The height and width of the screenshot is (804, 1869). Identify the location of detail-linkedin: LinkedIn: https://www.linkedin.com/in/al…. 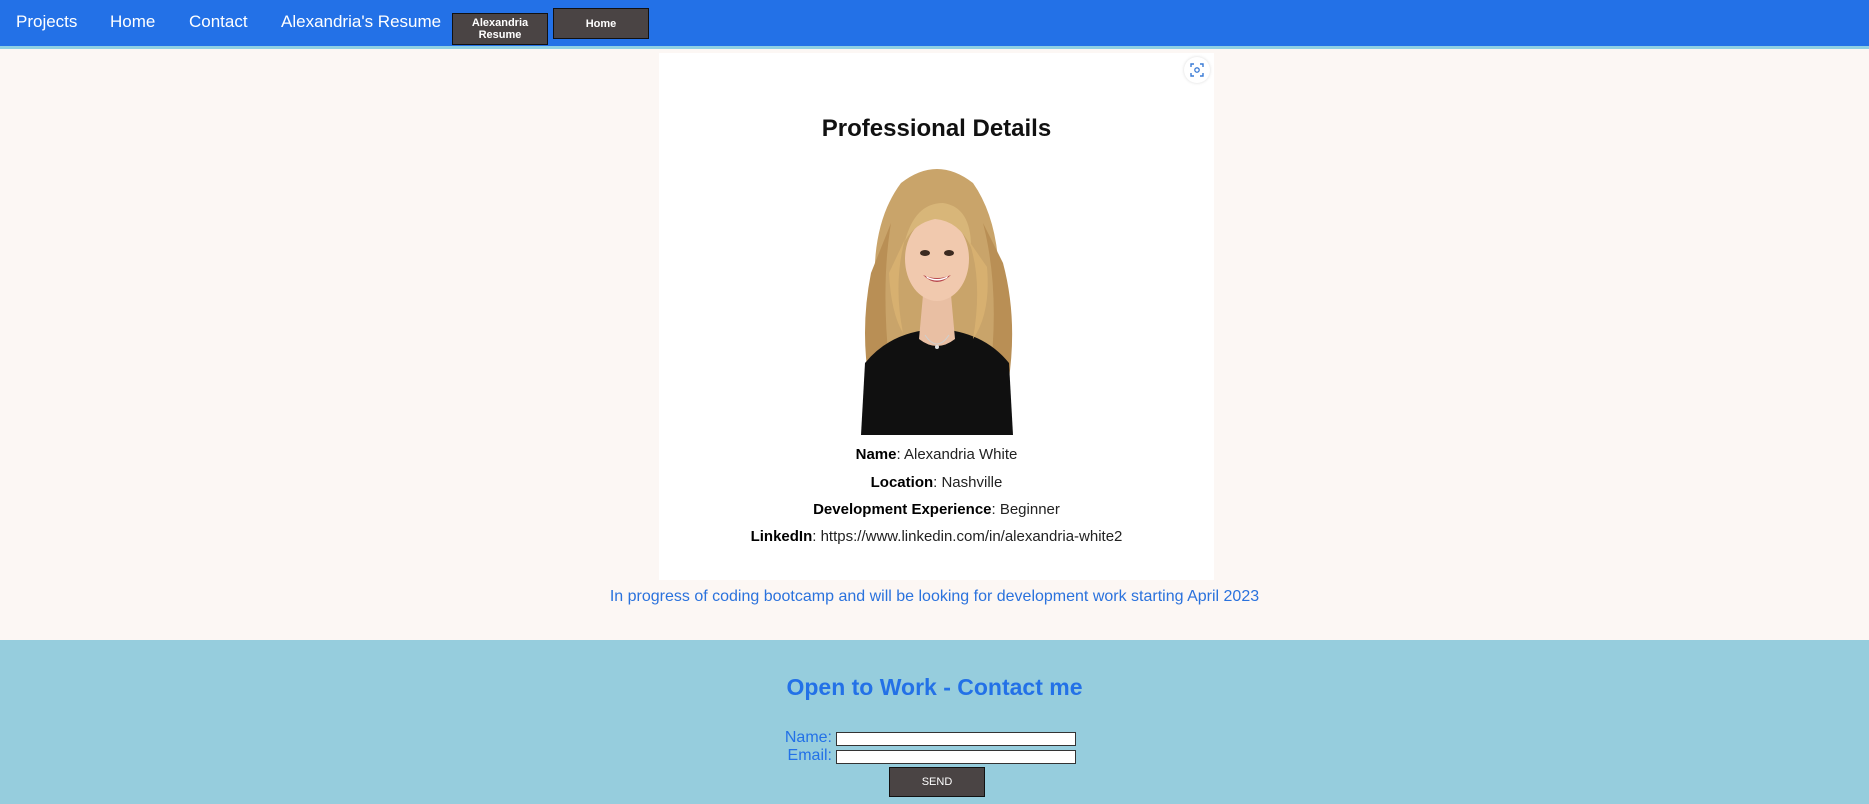
(936, 536).